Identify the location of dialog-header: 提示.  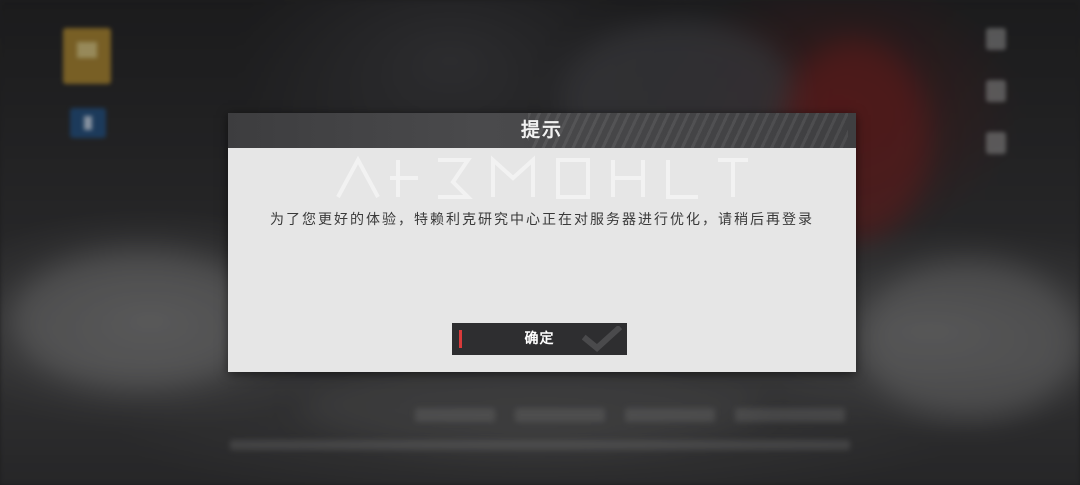
(542, 130).